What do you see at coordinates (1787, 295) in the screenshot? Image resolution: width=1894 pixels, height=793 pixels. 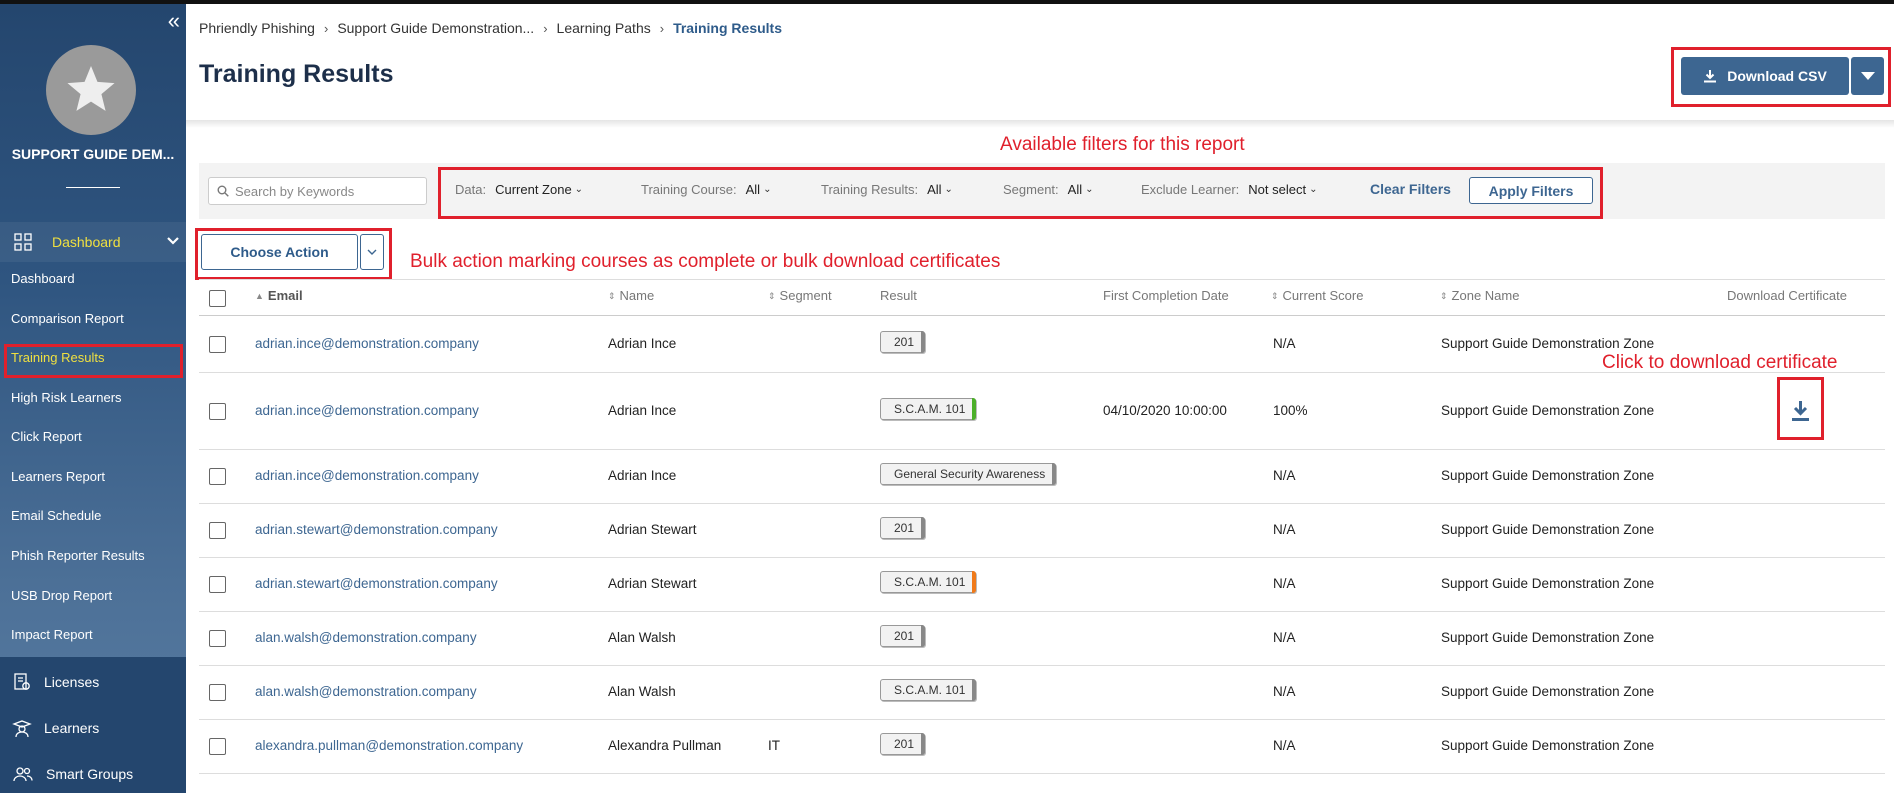 I see `column-header-download-certificate-label: Download Certificate` at bounding box center [1787, 295].